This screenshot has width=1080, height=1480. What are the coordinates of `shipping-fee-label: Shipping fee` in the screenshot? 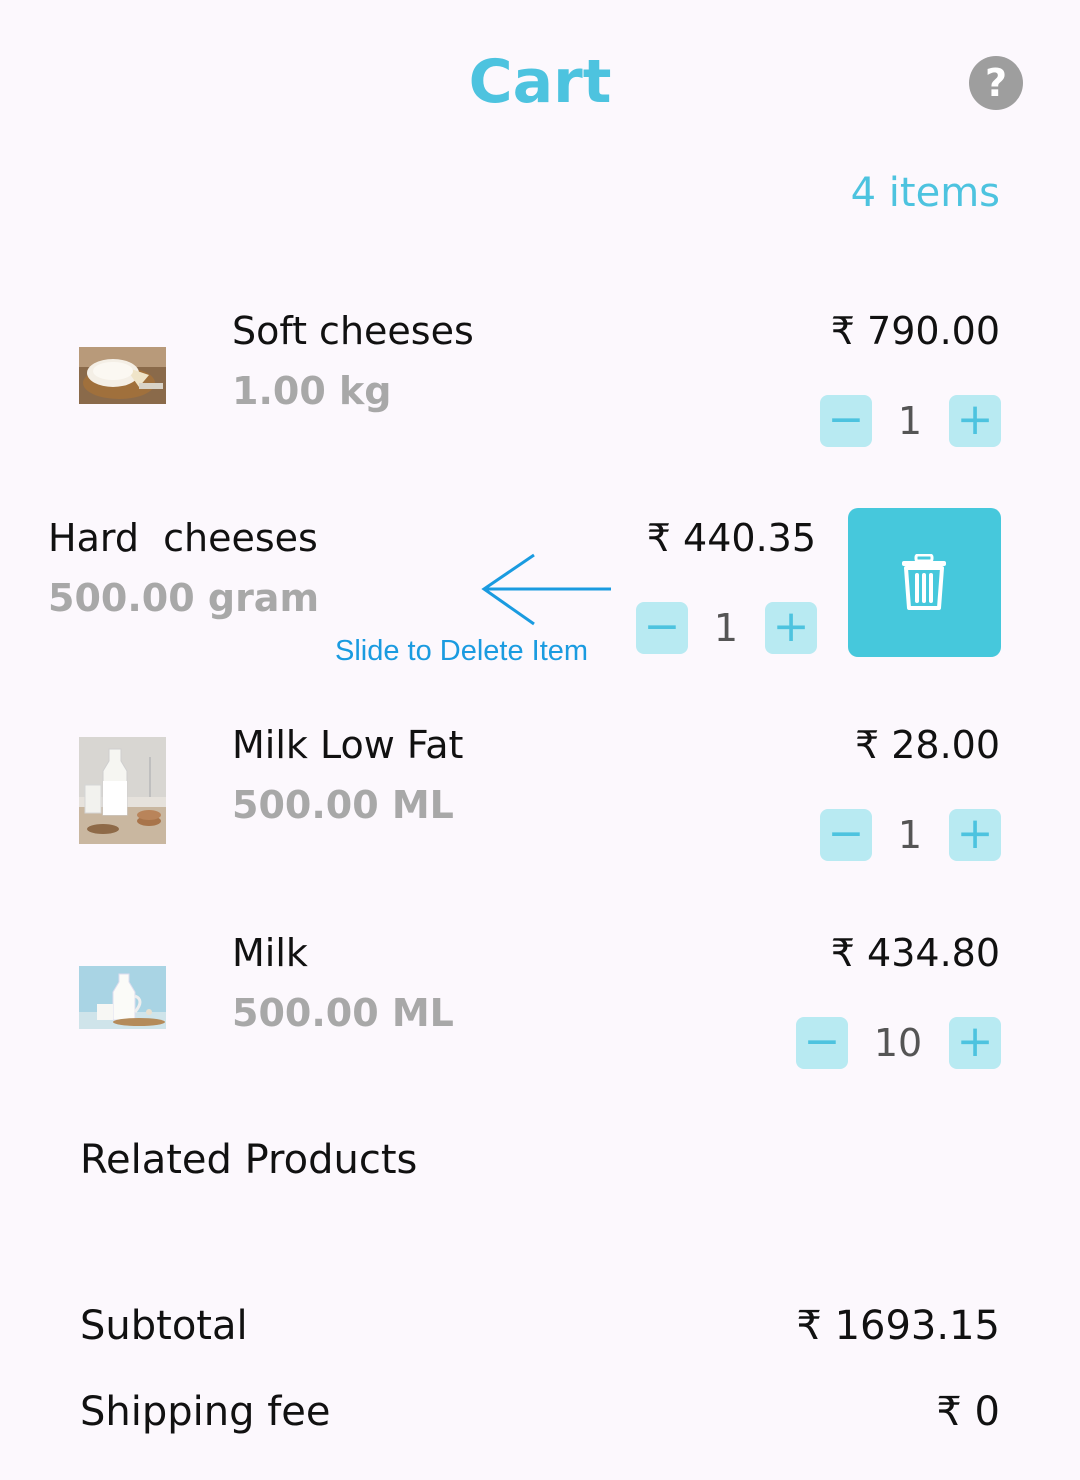 It's located at (205, 1412).